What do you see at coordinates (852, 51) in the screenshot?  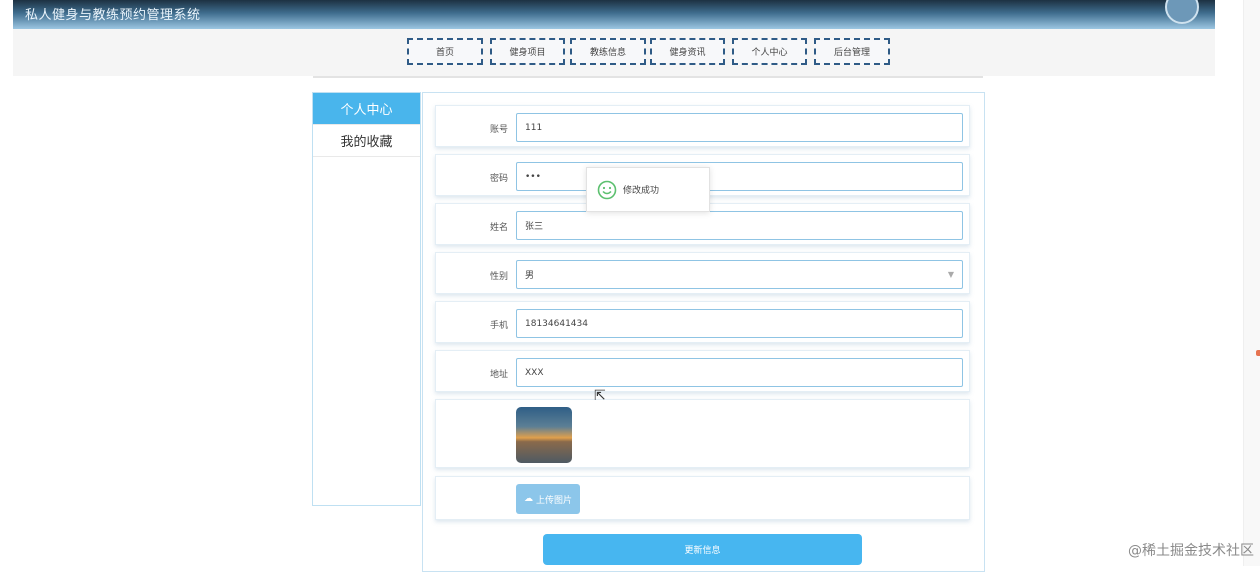 I see `nav-item-admin: 后台管理` at bounding box center [852, 51].